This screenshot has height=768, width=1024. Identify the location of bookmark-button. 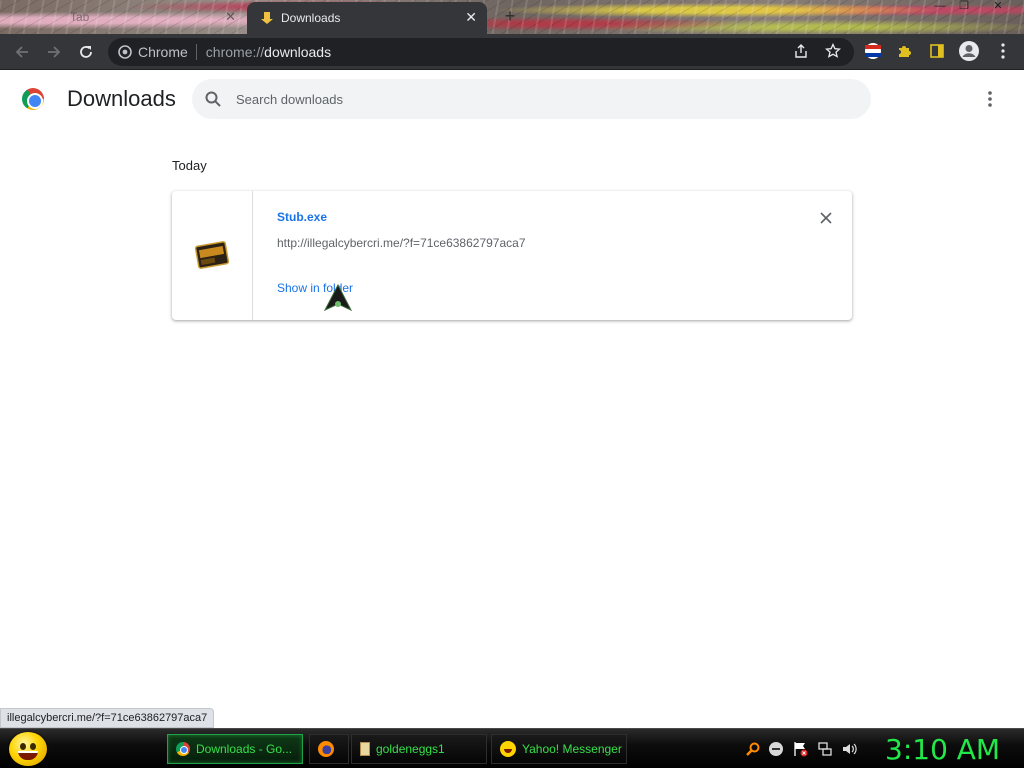
(833, 51).